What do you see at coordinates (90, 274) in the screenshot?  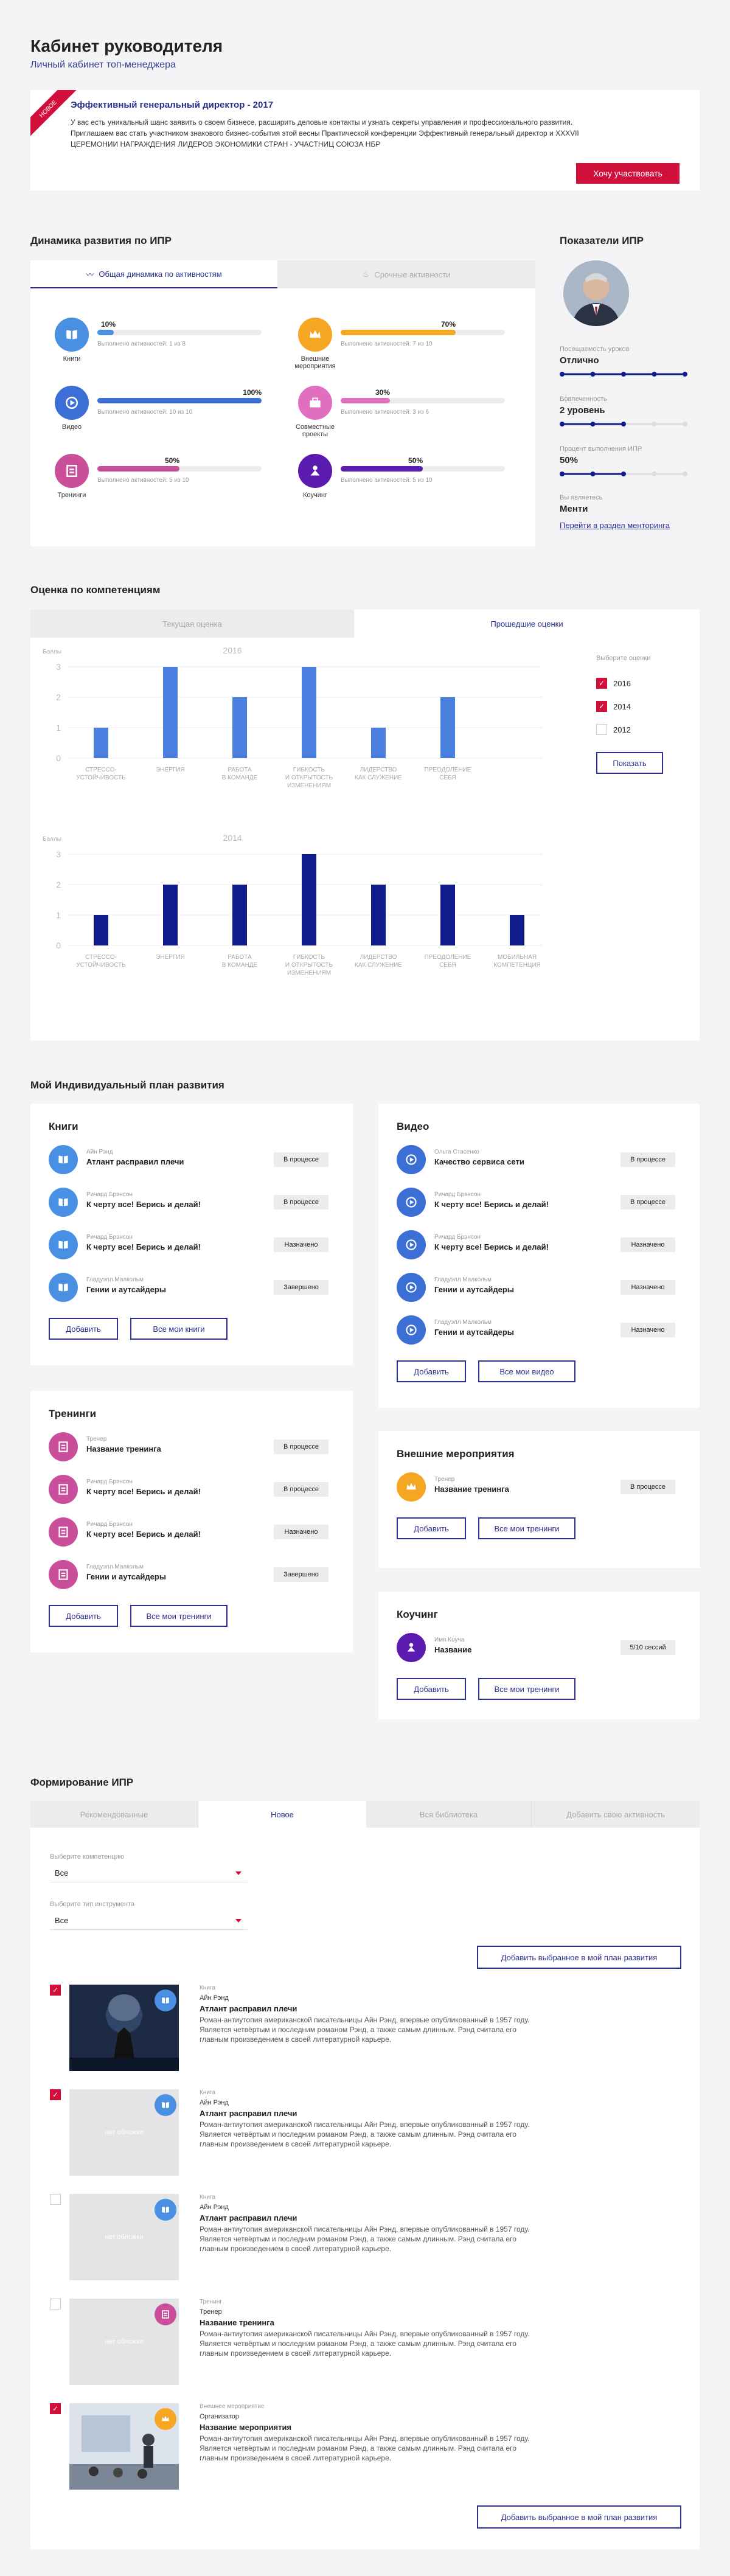 I see `trend-icon: 〰` at bounding box center [90, 274].